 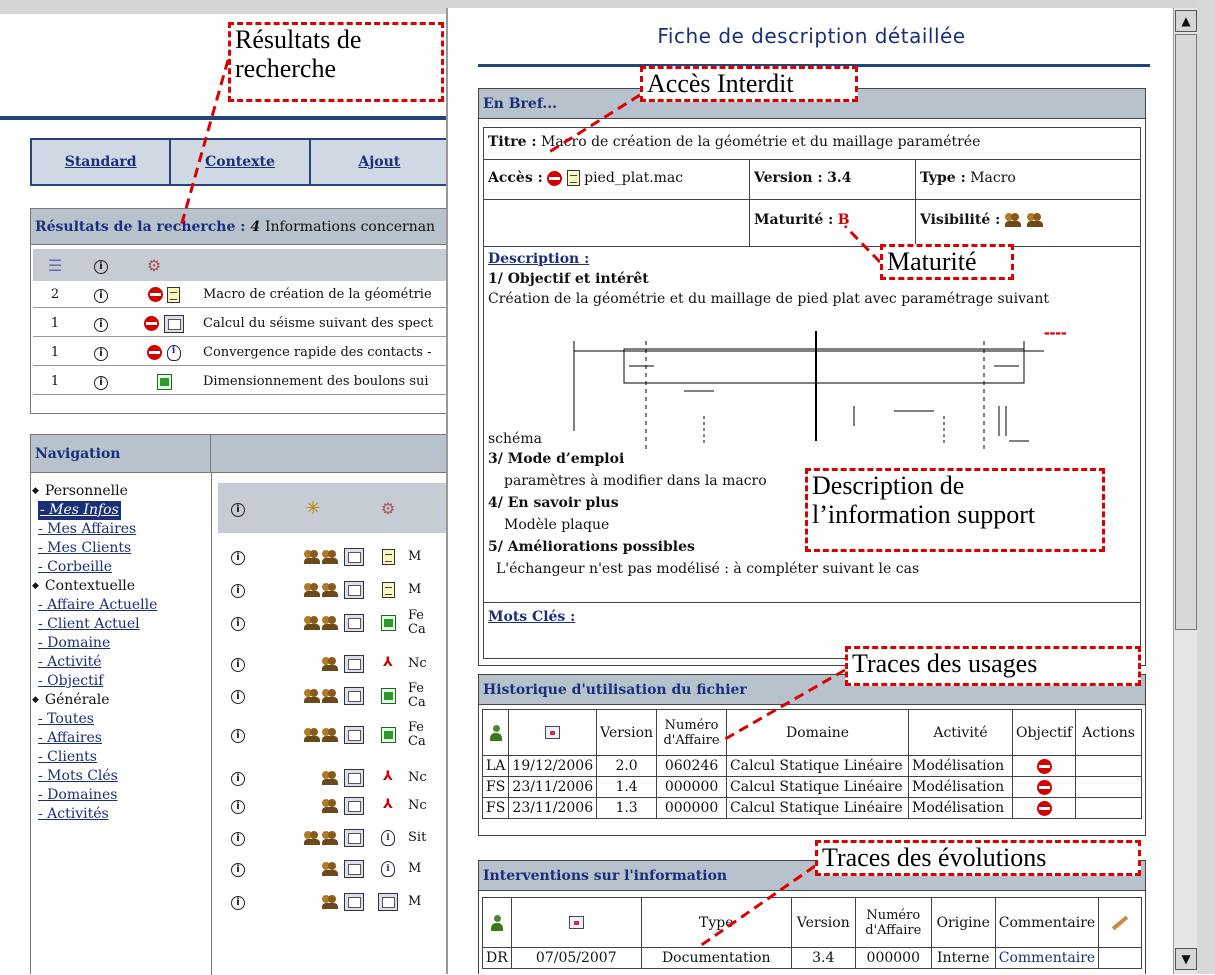 I want to click on type-icon: i, so click(x=388, y=838).